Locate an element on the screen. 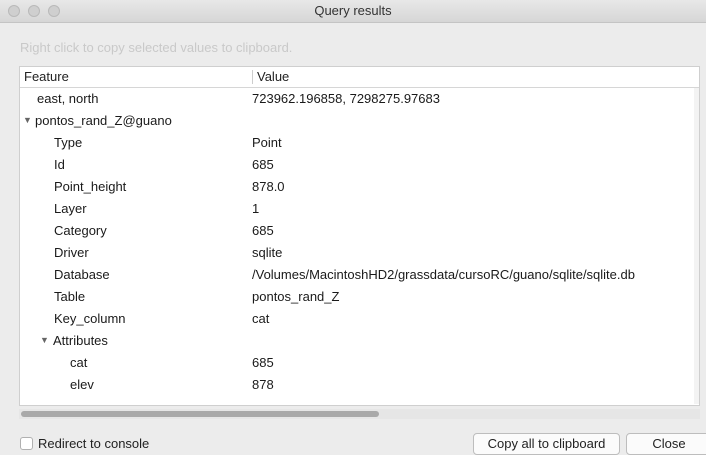 This screenshot has width=706, height=455. feature-cell: Table is located at coordinates (70, 296).